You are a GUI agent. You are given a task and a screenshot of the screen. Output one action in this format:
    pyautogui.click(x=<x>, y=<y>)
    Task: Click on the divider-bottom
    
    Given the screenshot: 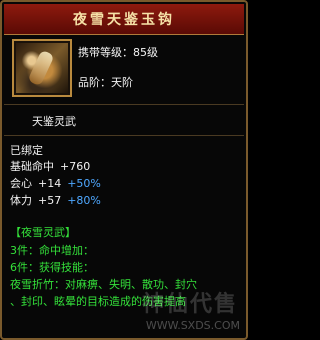 What is the action you would take?
    pyautogui.click(x=124, y=135)
    